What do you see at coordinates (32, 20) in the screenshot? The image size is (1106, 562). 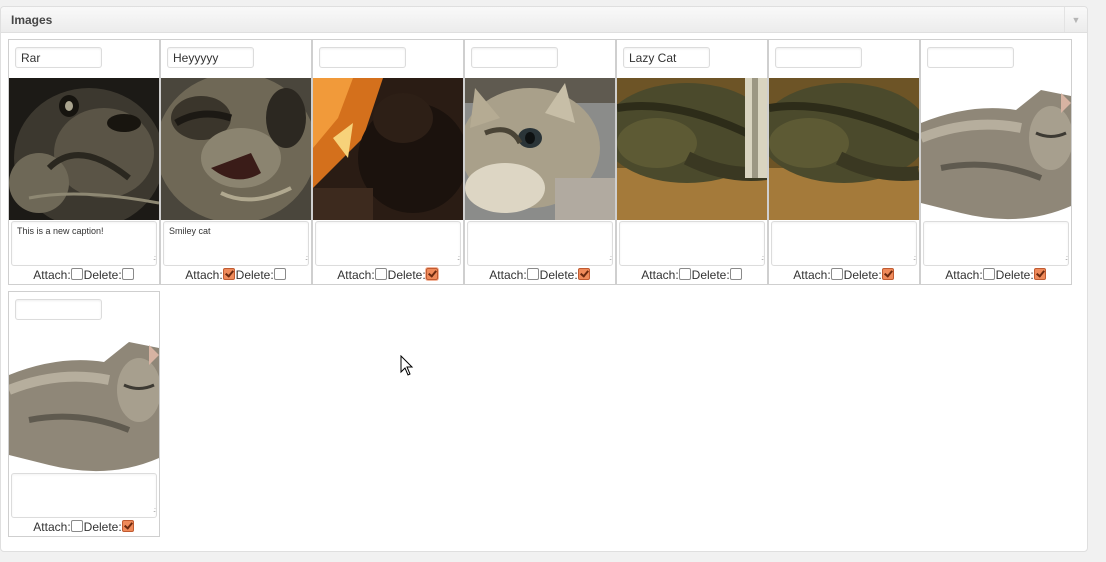 I see `panel-title: Images` at bounding box center [32, 20].